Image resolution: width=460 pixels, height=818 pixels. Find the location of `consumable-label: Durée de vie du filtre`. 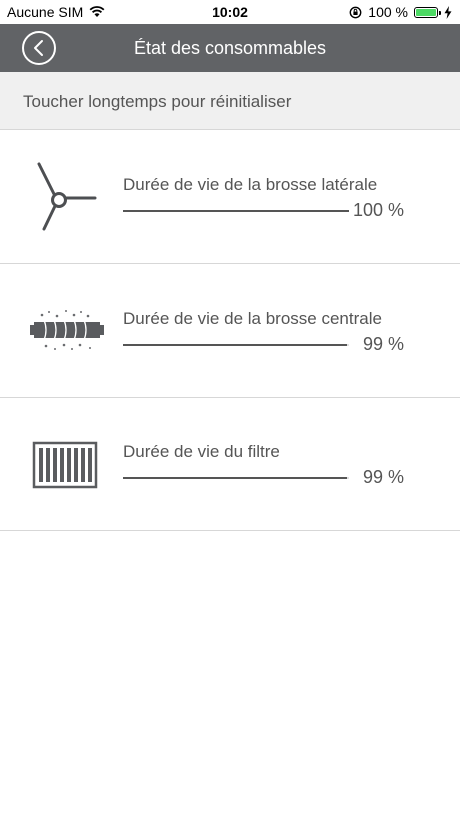

consumable-label: Durée de vie du filtre is located at coordinates (201, 451).